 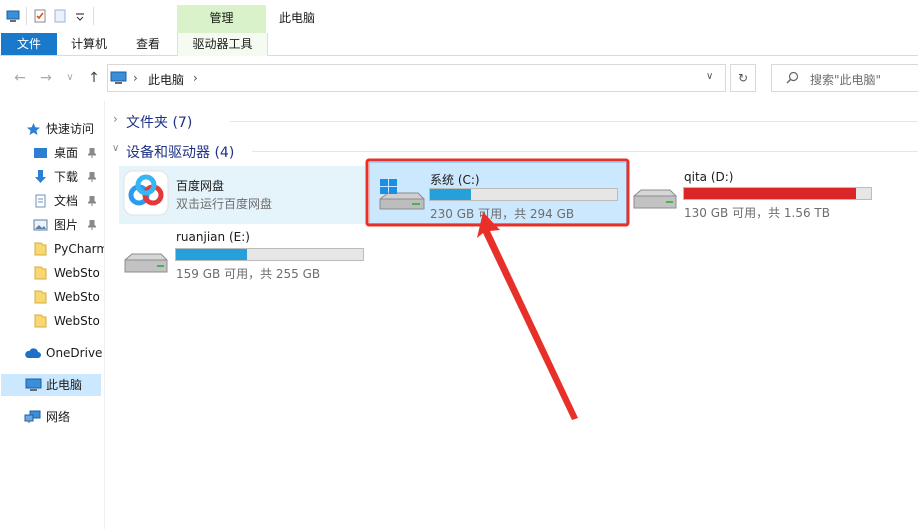 What do you see at coordinates (52, 153) in the screenshot?
I see `sidebar-item-desktop: 桌面` at bounding box center [52, 153].